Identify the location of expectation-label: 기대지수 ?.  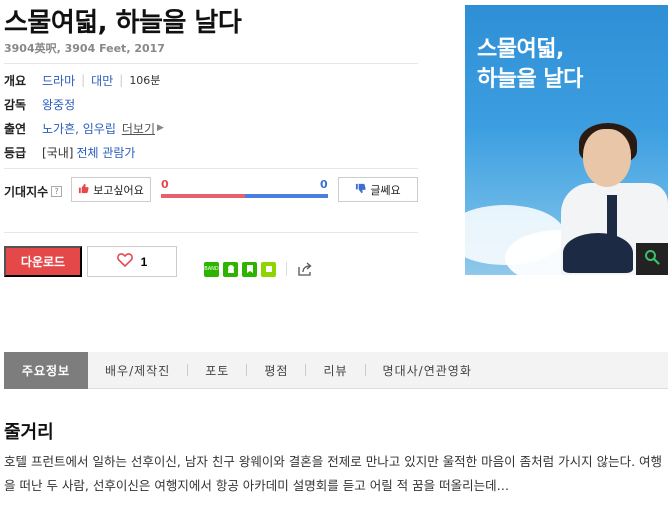
(33, 191).